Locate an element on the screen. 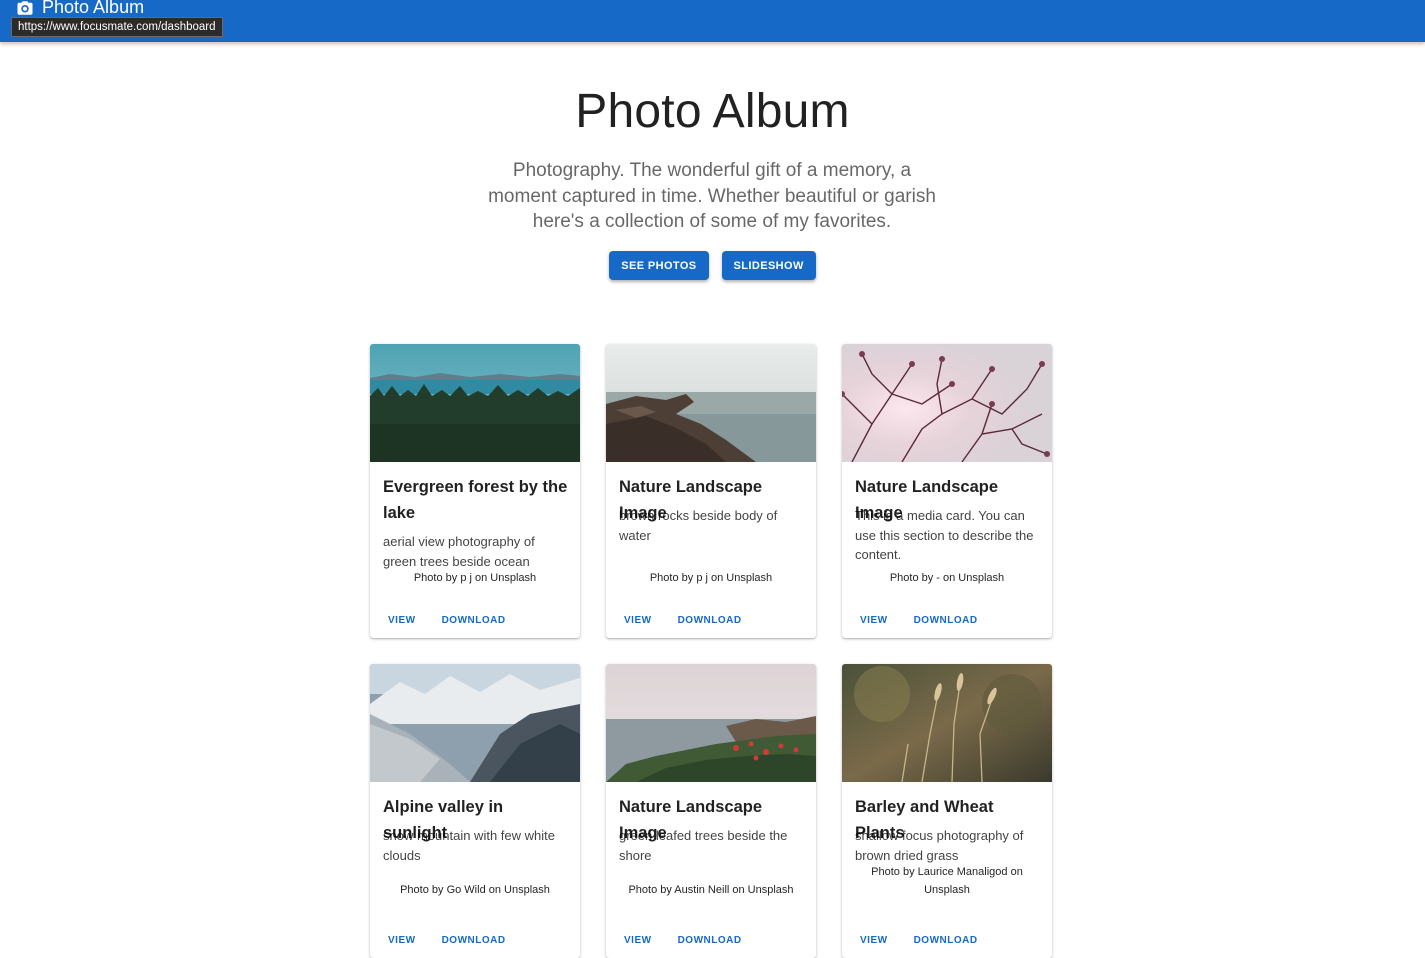  card-description: brown rocks beside body of water is located at coordinates (698, 525).